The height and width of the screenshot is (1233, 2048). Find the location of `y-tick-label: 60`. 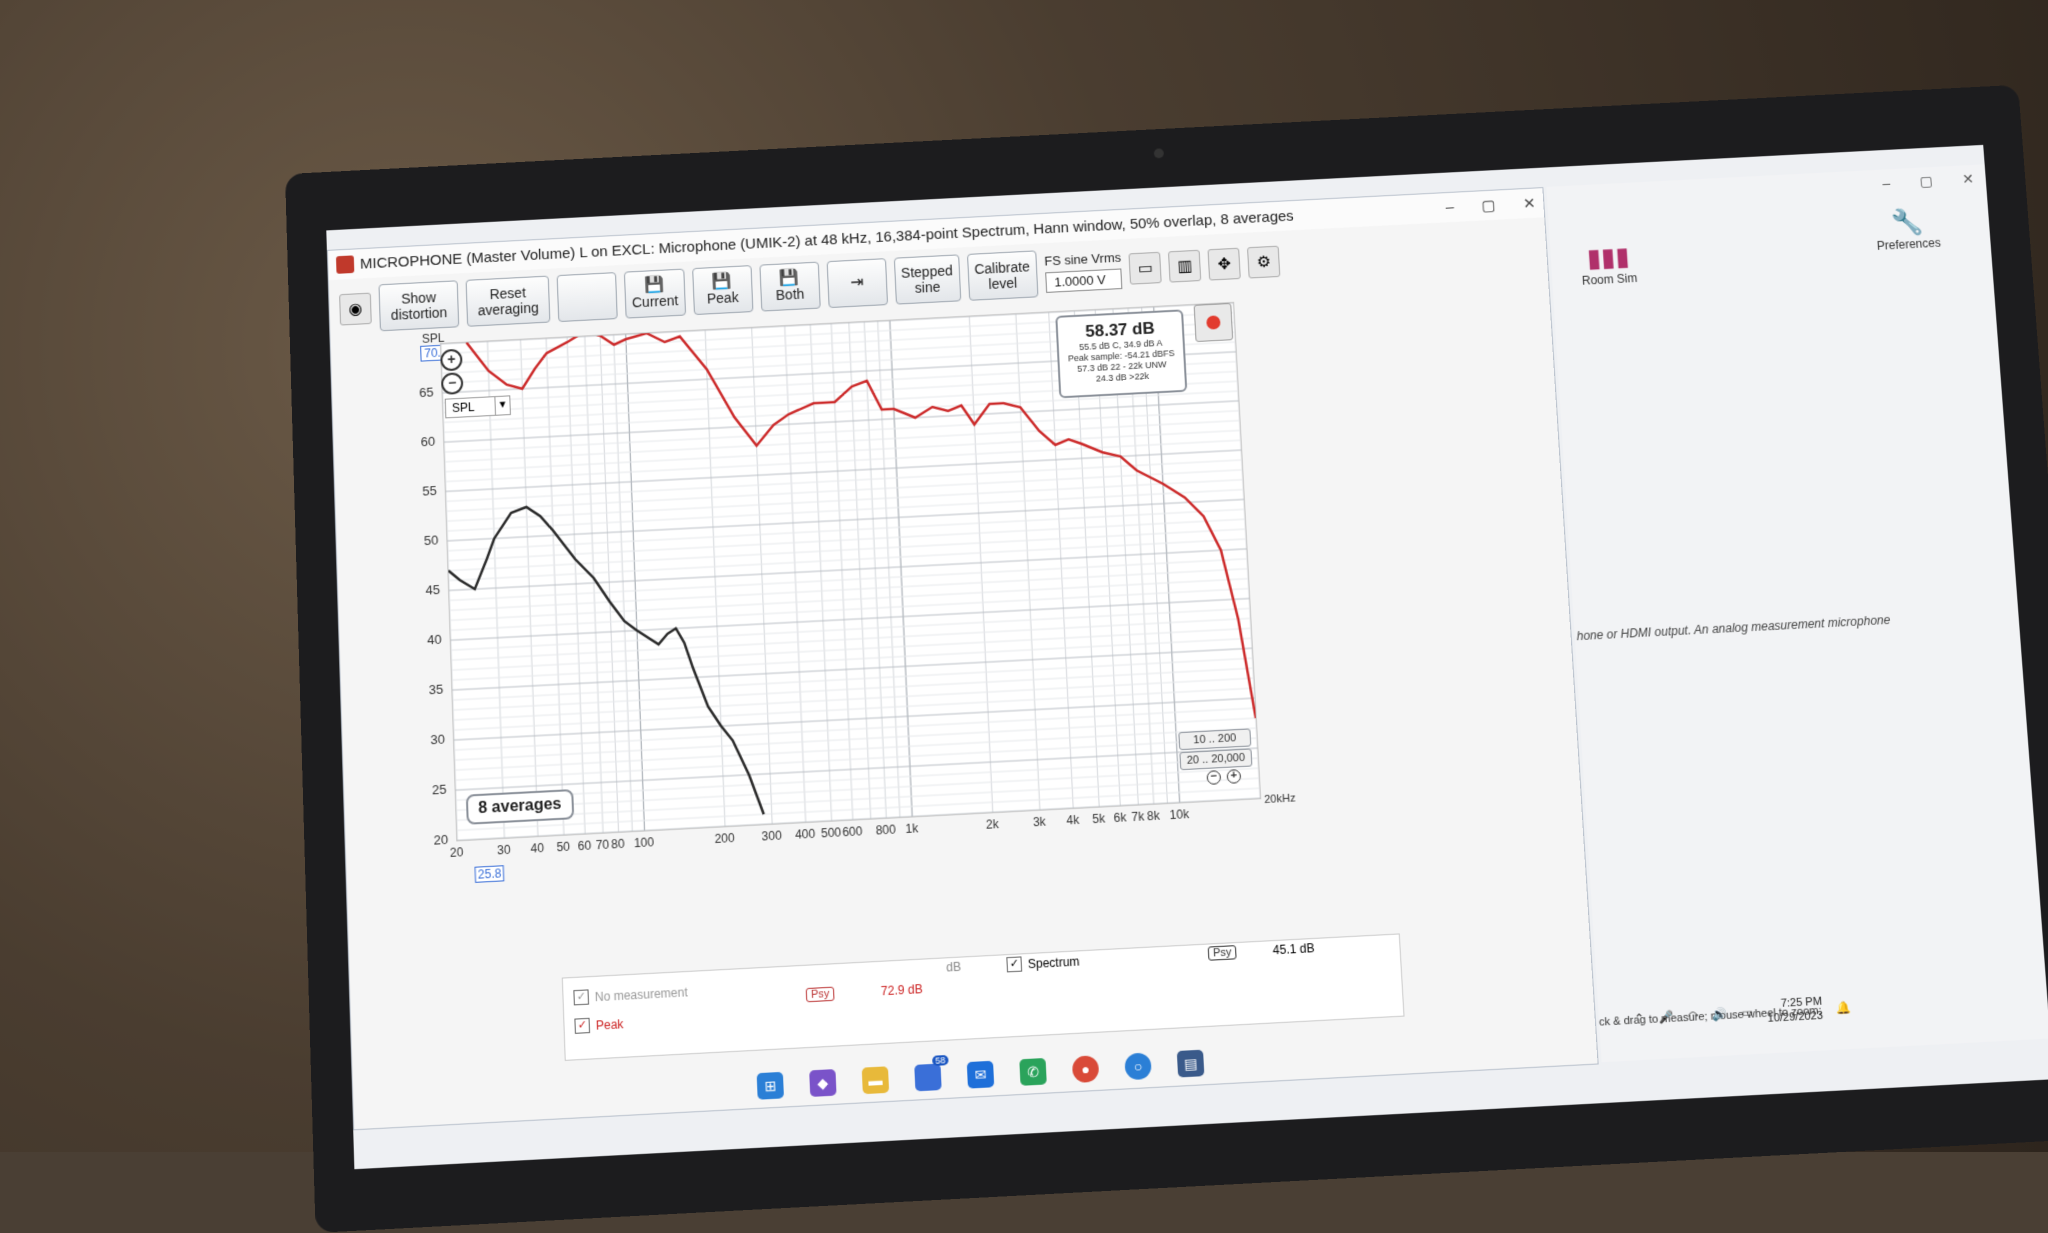

y-tick-label: 60 is located at coordinates (419, 442).